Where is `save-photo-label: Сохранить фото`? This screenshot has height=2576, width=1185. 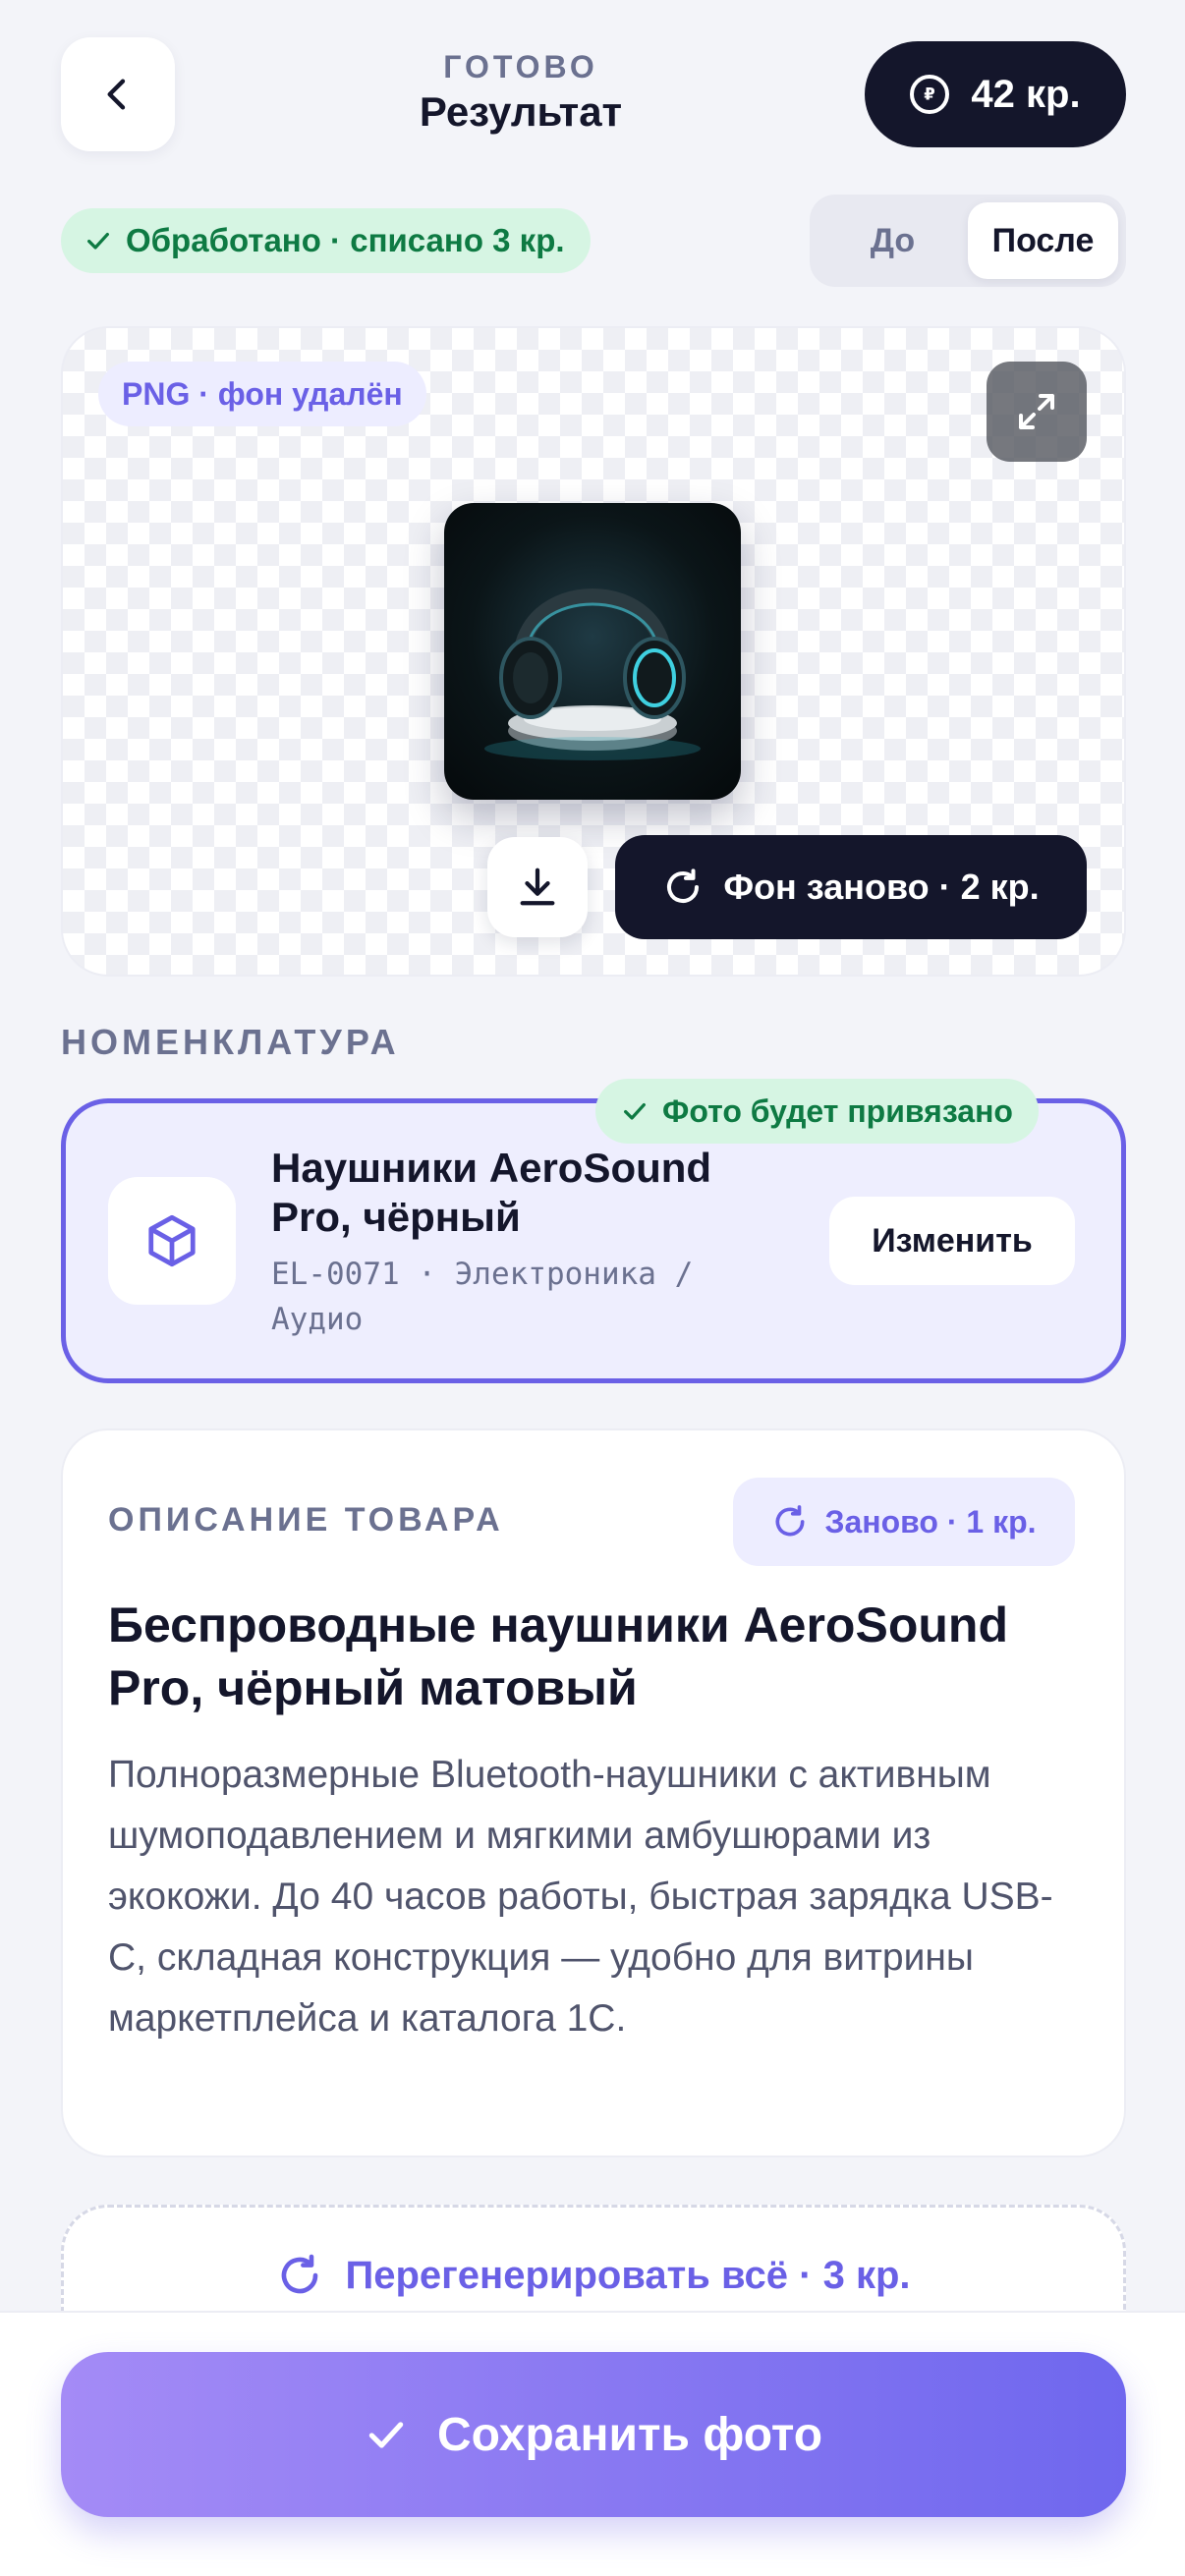 save-photo-label: Сохранить фото is located at coordinates (629, 2434).